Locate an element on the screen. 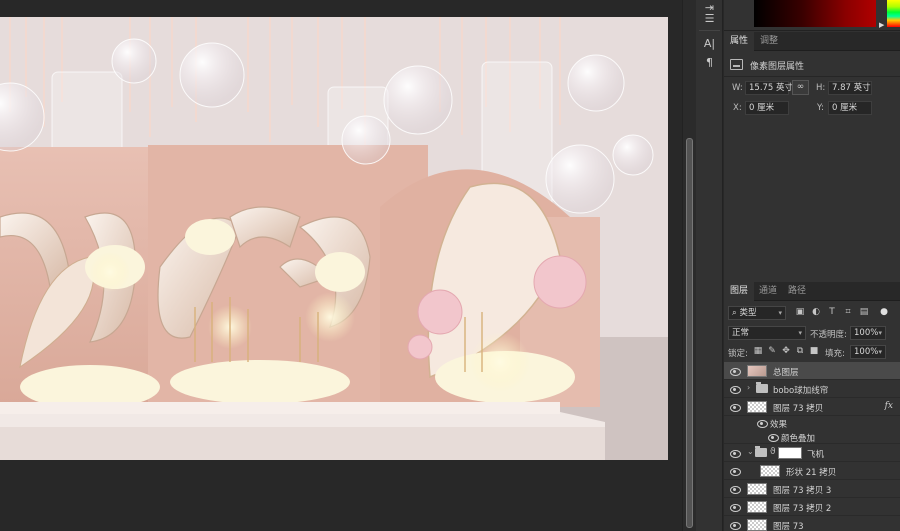  smart-filter-icon: ▤ is located at coordinates (864, 312).